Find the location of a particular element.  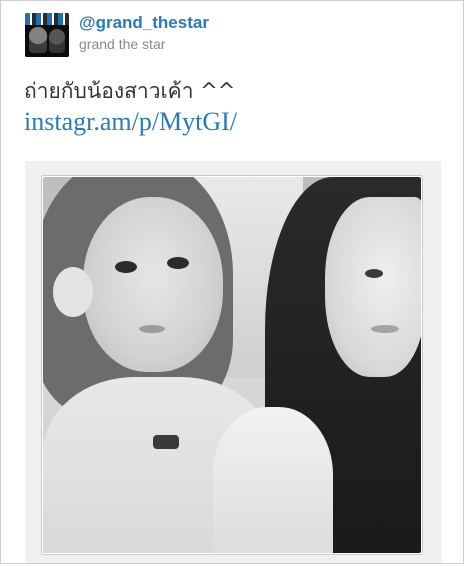

photo-hair-flower is located at coordinates (73, 292).